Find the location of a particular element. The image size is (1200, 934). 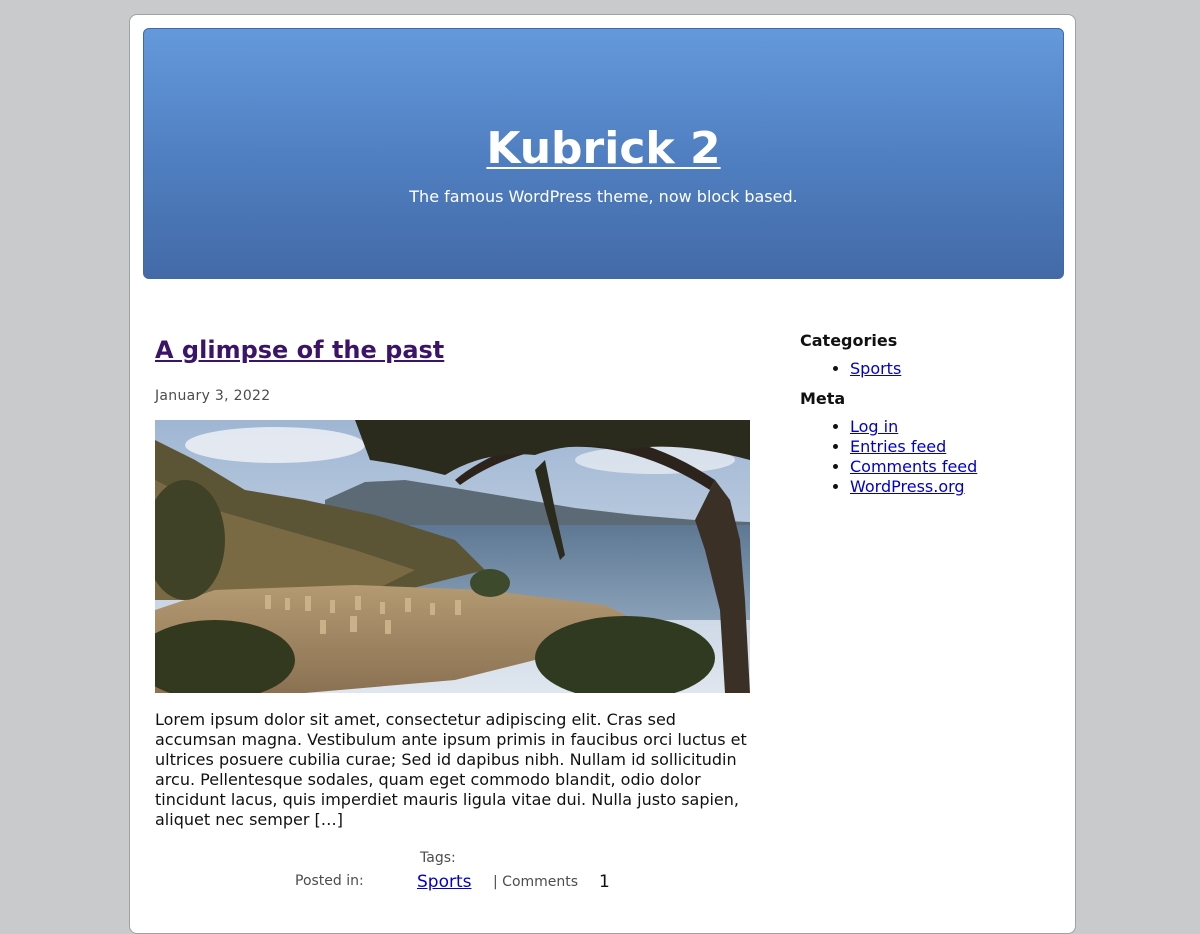

meta-link-wordpress-org: WordPress.org is located at coordinates (907, 486).